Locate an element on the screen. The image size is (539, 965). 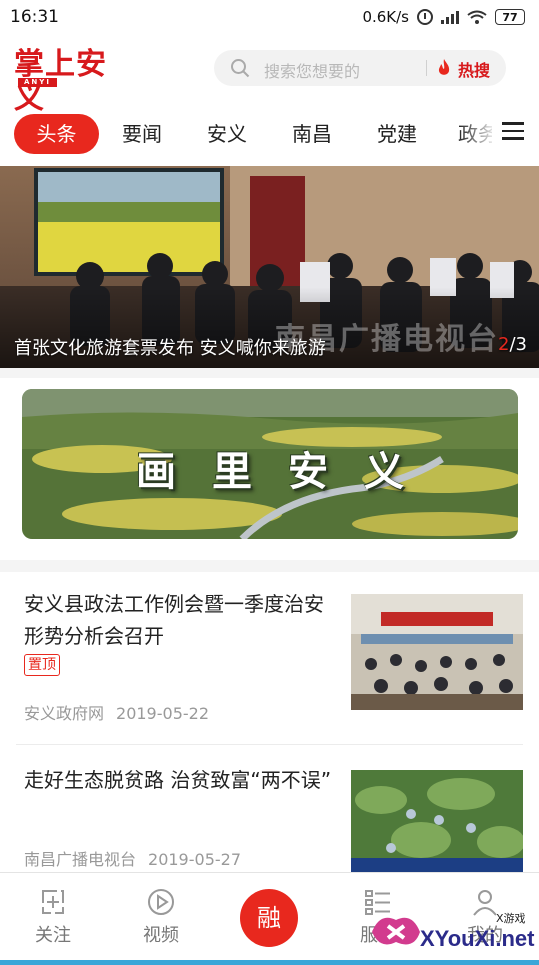
promo-banner: 画里安义 is located at coordinates (270, 464).